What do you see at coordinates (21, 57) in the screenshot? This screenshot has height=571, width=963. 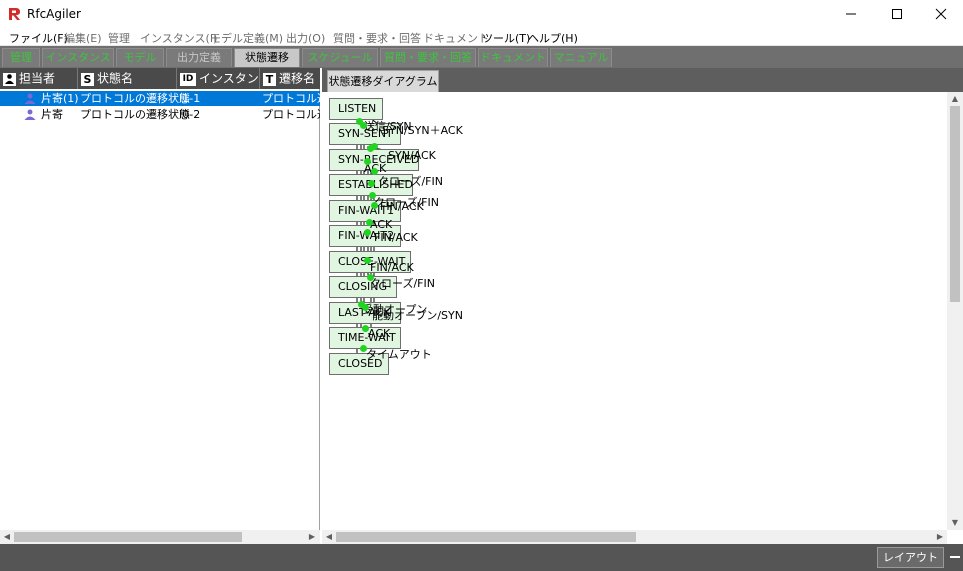 I see `tab-admin: 管理` at bounding box center [21, 57].